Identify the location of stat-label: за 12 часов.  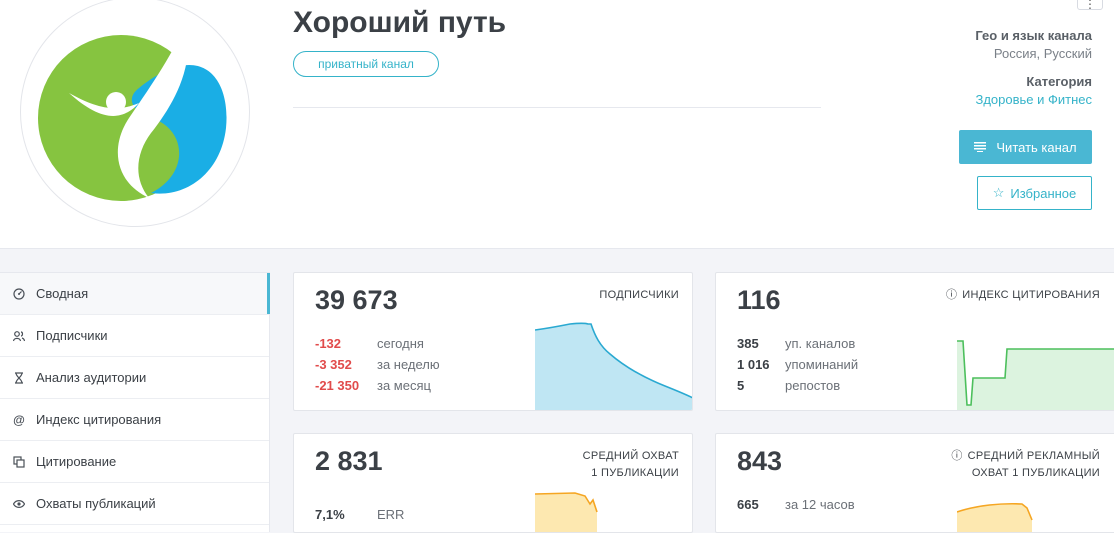
(820, 504).